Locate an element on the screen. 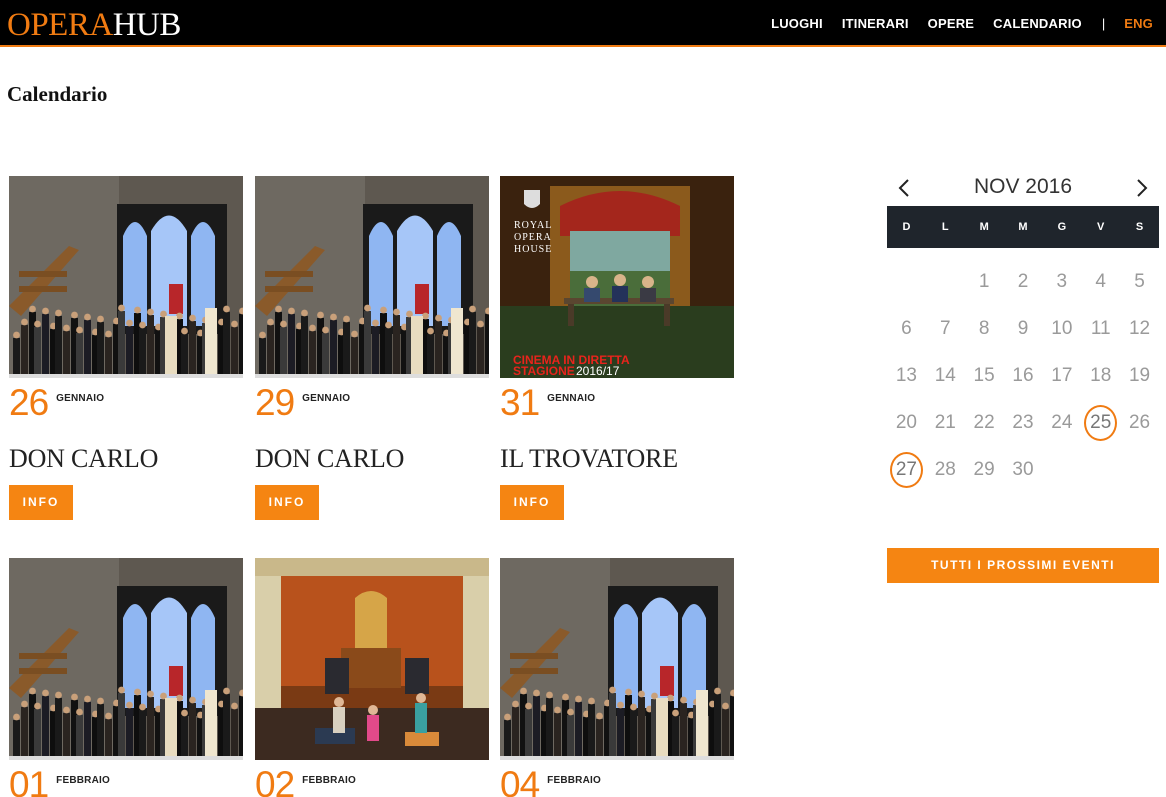 Image resolution: width=1166 pixels, height=797 pixels. calendar-day-number: 24 is located at coordinates (1062, 422).